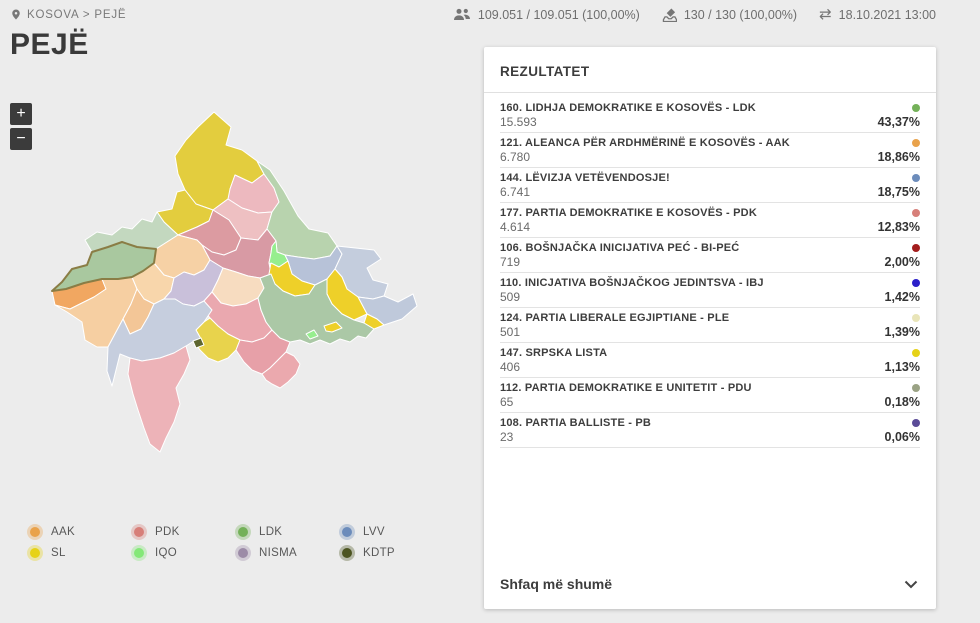 Image resolution: width=980 pixels, height=623 pixels. I want to click on result-row: 147. SRPSKA LISTA 406 1,13%, so click(710, 360).